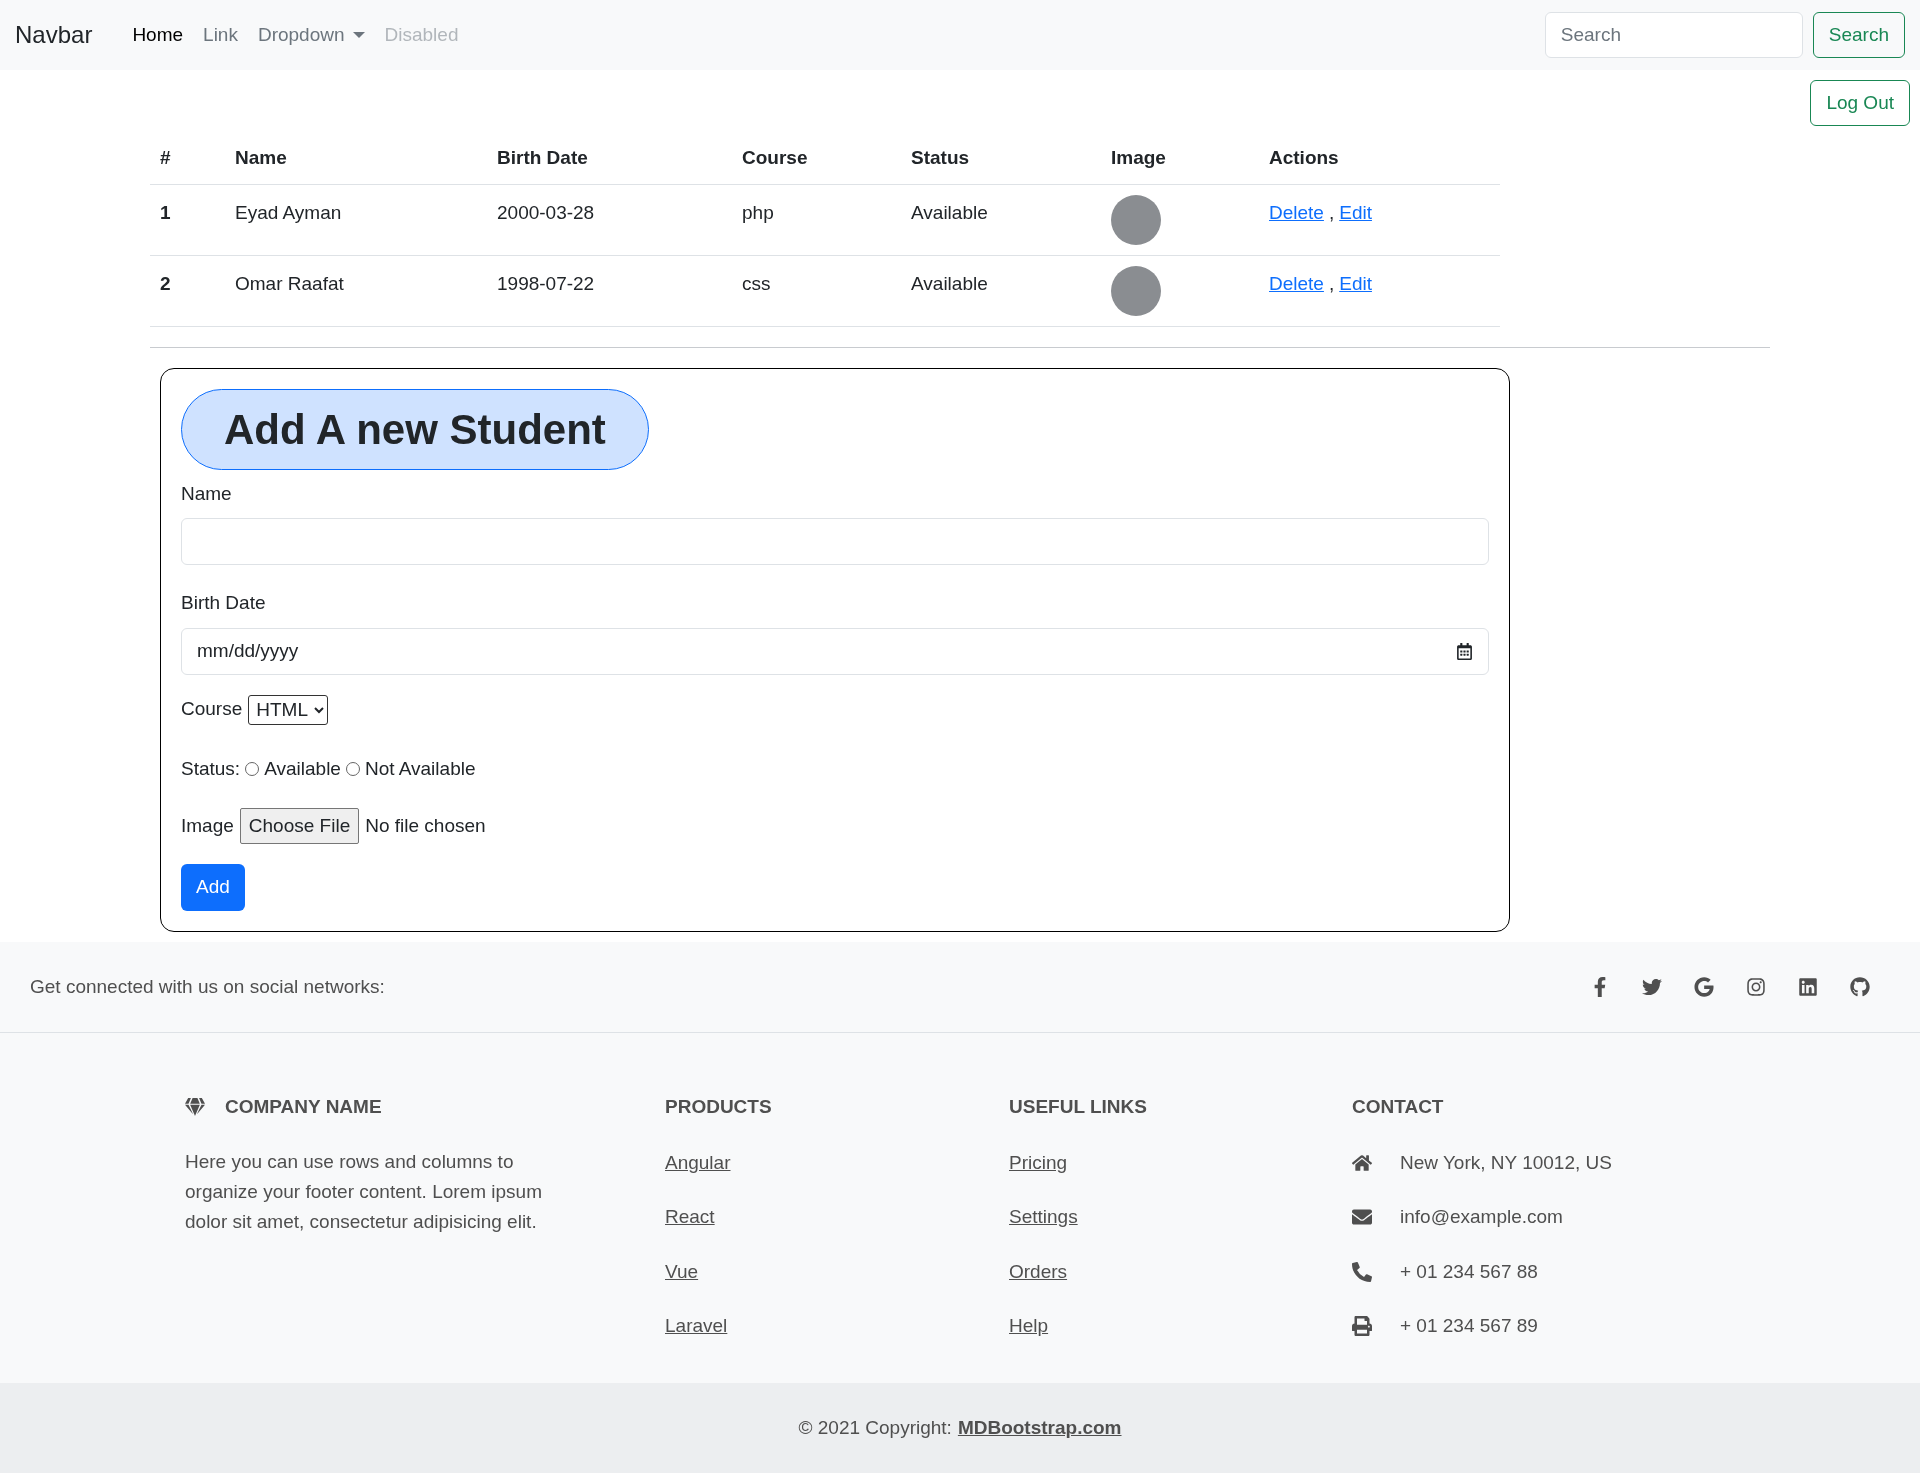 Image resolution: width=1920 pixels, height=1473 pixels. I want to click on table-cell: css, so click(816, 290).